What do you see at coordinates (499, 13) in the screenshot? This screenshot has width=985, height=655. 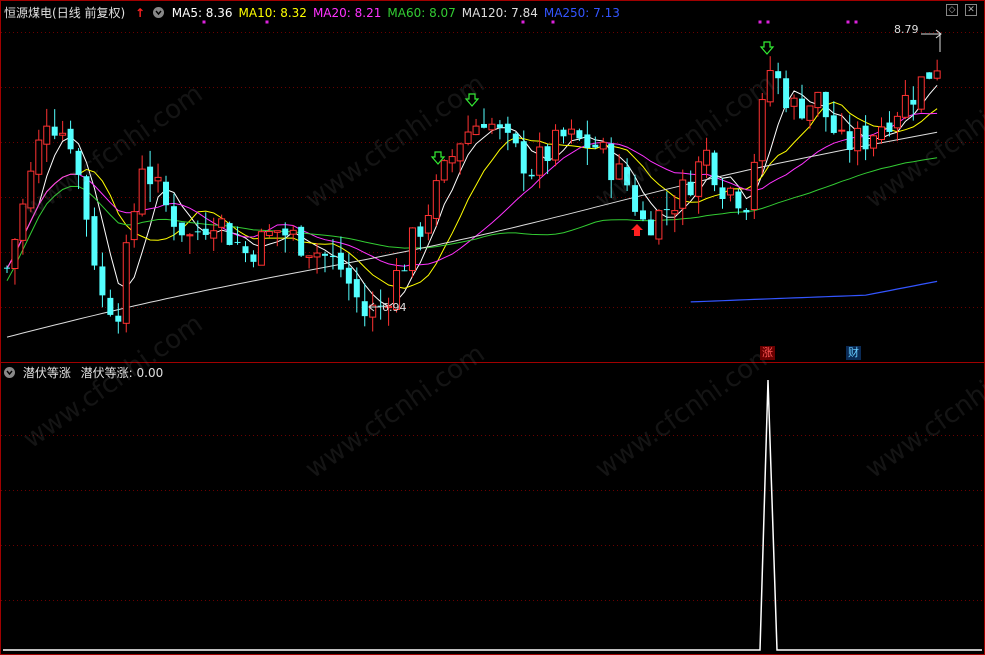 I see `ma-legend-item: MA120: 7.84` at bounding box center [499, 13].